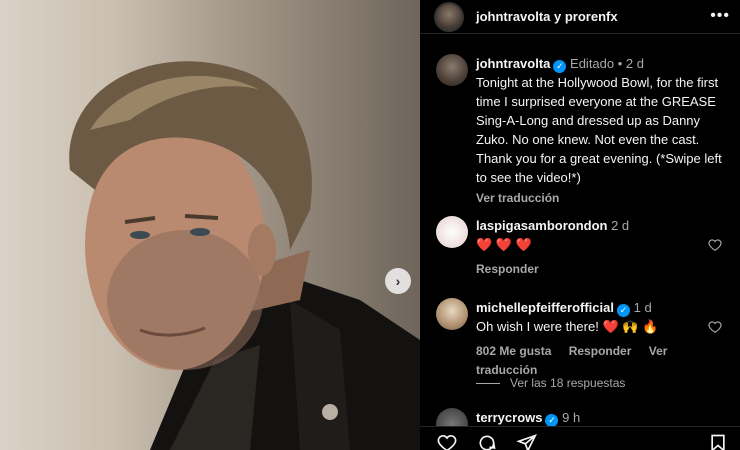 The image size is (740, 450). I want to click on post-header-title: johntravolta y prorenfx, so click(547, 16).